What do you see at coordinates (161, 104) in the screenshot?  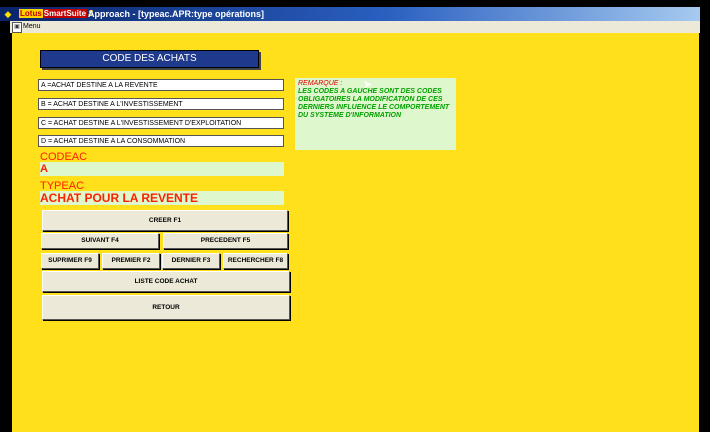 I see `code-description-field: B = ACHAT DESTINE A L'INVESTISSEMENT` at bounding box center [161, 104].